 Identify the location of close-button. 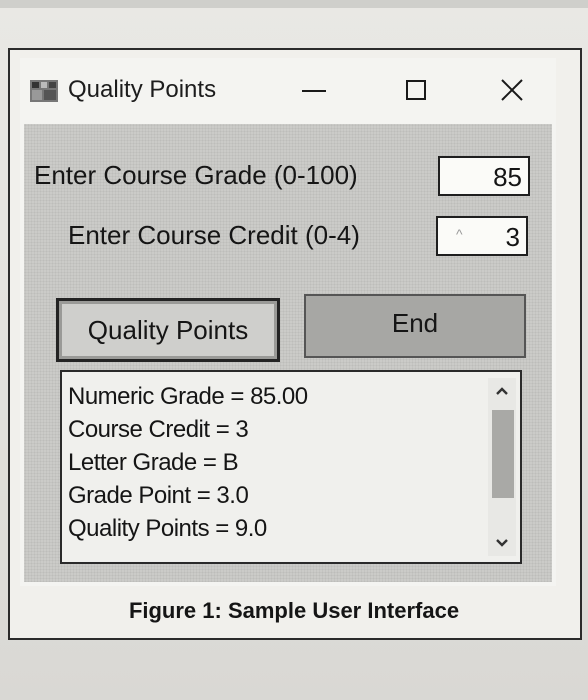
(512, 90).